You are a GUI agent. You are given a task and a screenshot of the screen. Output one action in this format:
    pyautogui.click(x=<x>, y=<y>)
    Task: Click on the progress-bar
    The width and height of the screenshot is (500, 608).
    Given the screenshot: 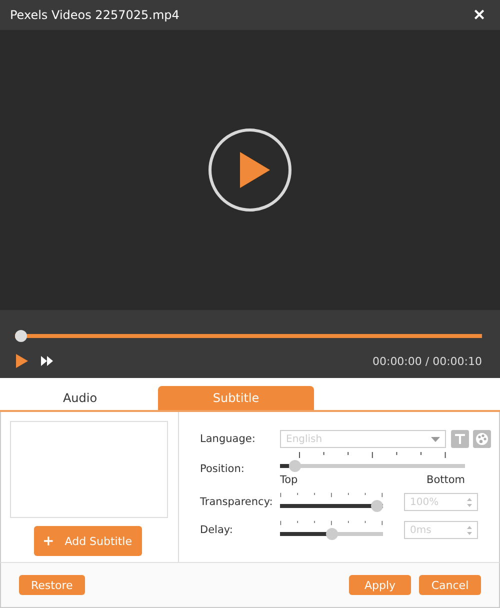 What is the action you would take?
    pyautogui.click(x=248, y=336)
    